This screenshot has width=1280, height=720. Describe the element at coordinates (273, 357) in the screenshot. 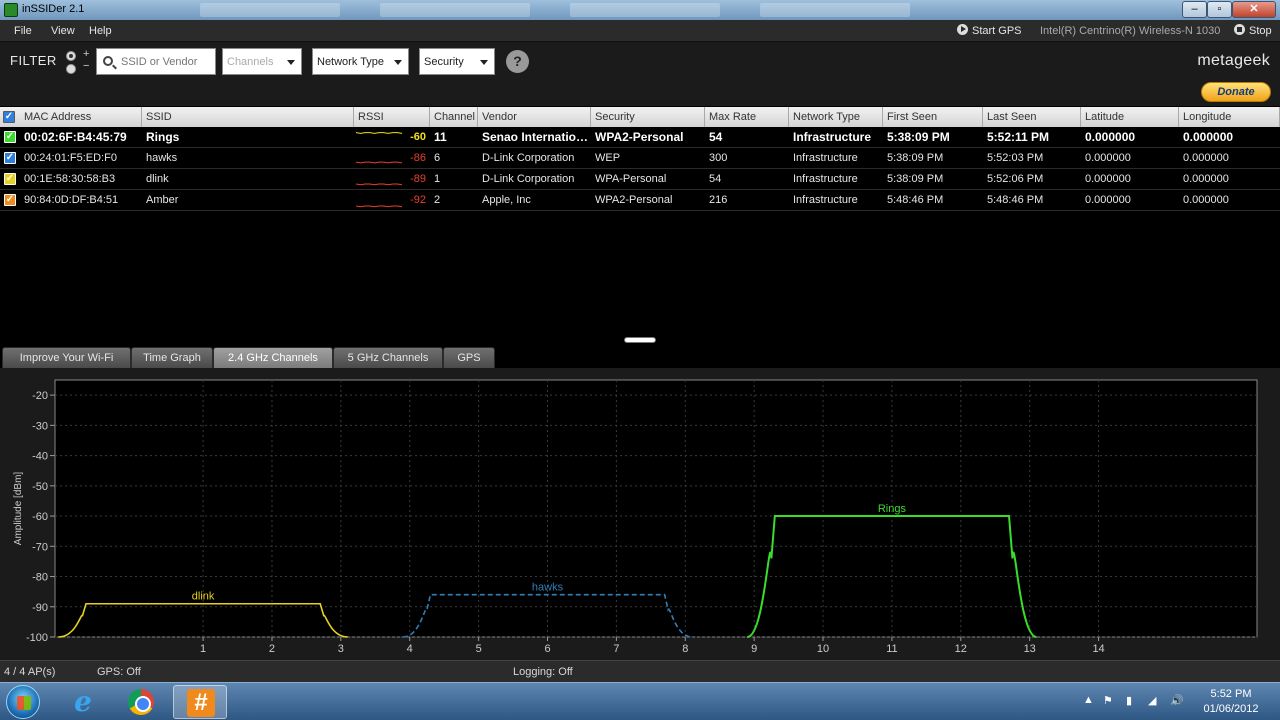

I see `tab-2-4-ghz-channels: 2.4 GHz Channels` at that location.